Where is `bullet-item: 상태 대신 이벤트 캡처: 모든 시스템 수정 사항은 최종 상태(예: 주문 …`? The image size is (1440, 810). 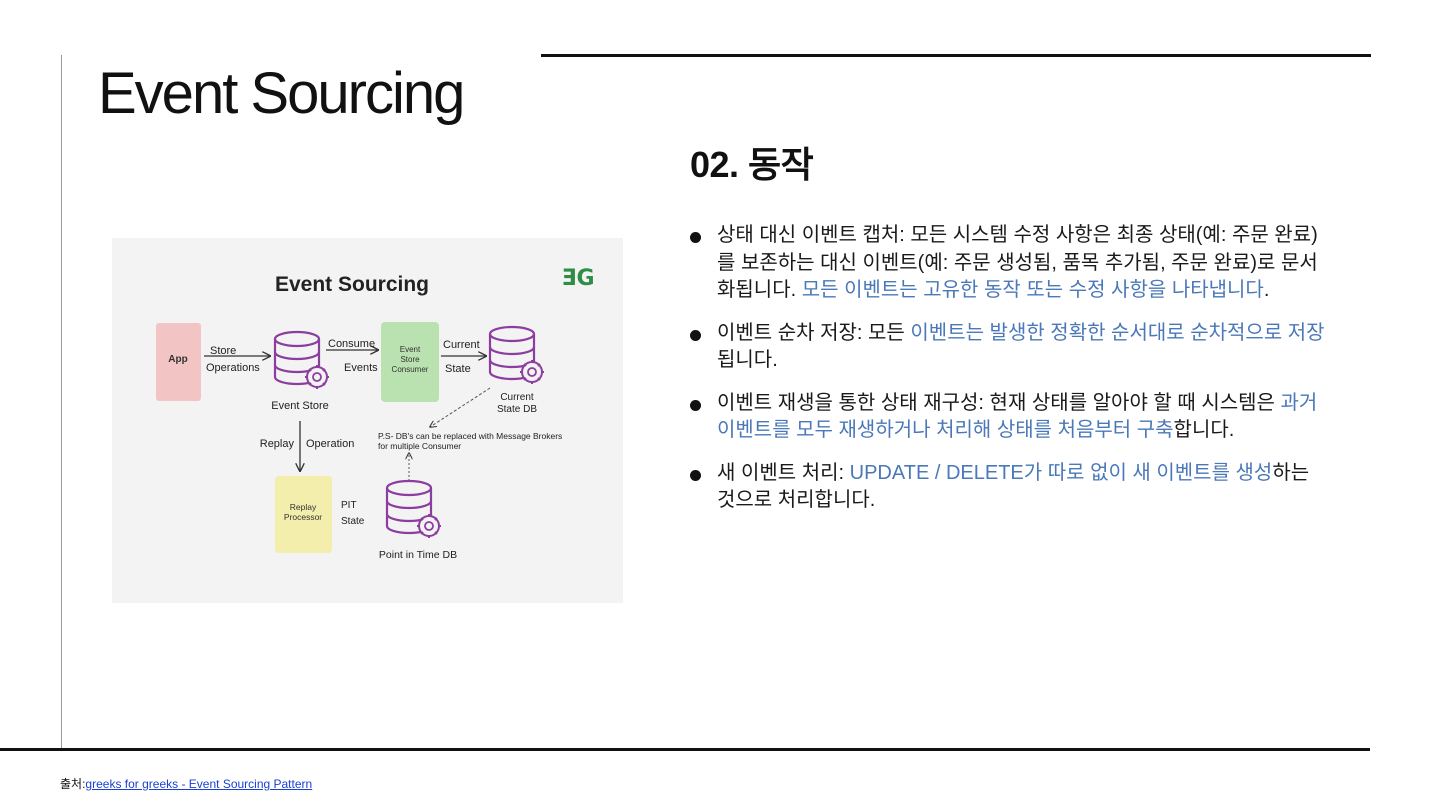 bullet-item: 상태 대신 이벤트 캡처: 모든 시스템 수정 사항은 최종 상태(예: 주문 … is located at coordinates (1010, 263).